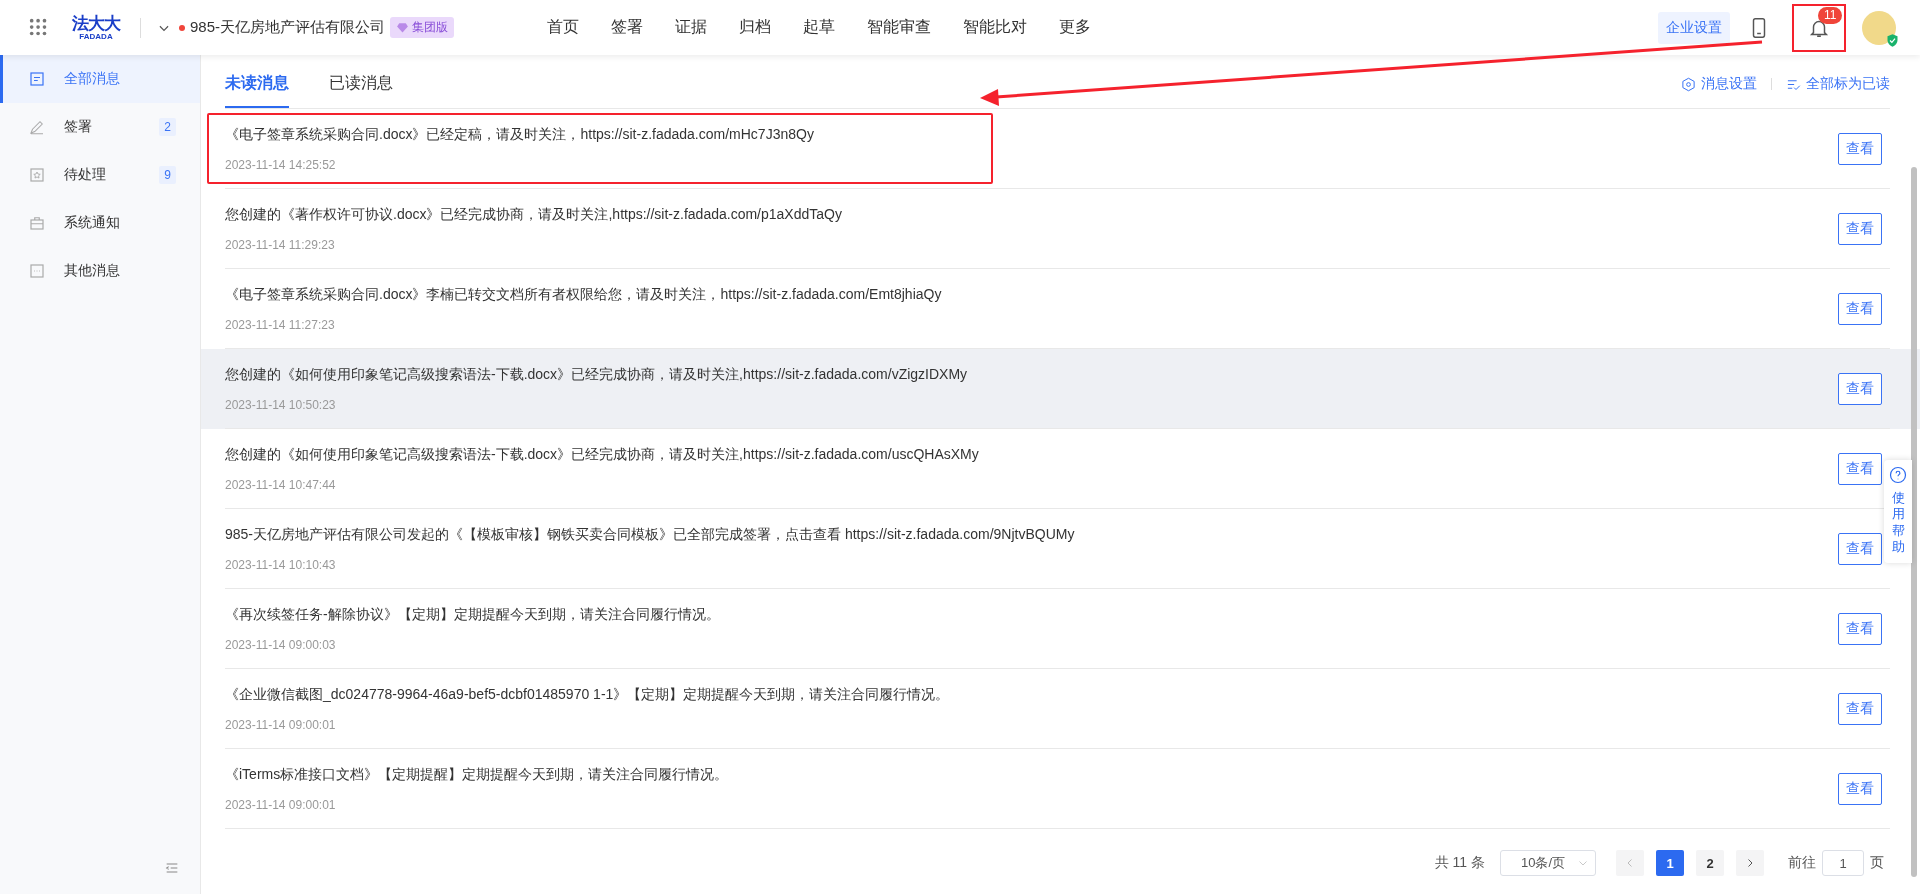 This screenshot has height=894, width=1920. Describe the element at coordinates (280, 324) in the screenshot. I see `message-time: 2023-11-14 11:27:23` at that location.